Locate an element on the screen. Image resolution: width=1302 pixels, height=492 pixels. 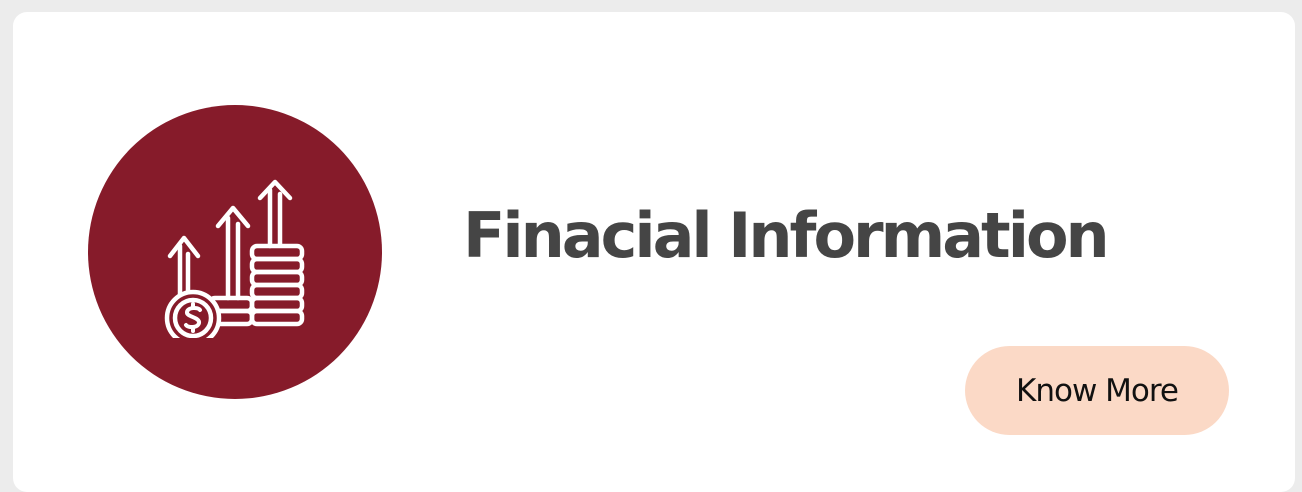
card-title: Finacial Information is located at coordinates (786, 235).